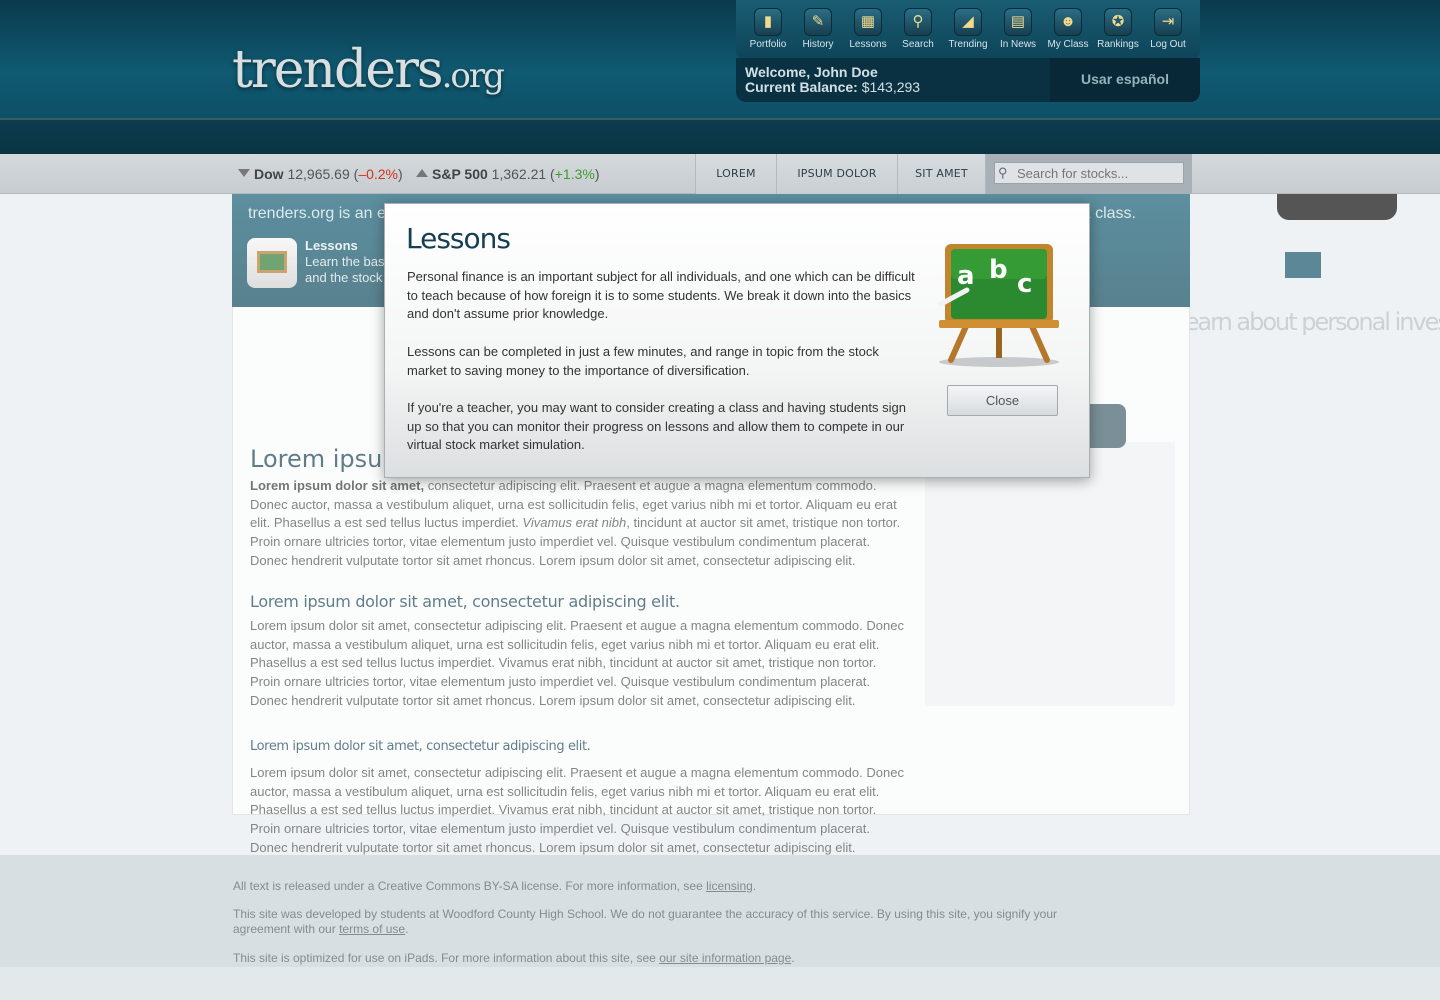 This screenshot has height=1000, width=1440. What do you see at coordinates (1068, 22) in the screenshot?
I see `class-icon: ☻` at bounding box center [1068, 22].